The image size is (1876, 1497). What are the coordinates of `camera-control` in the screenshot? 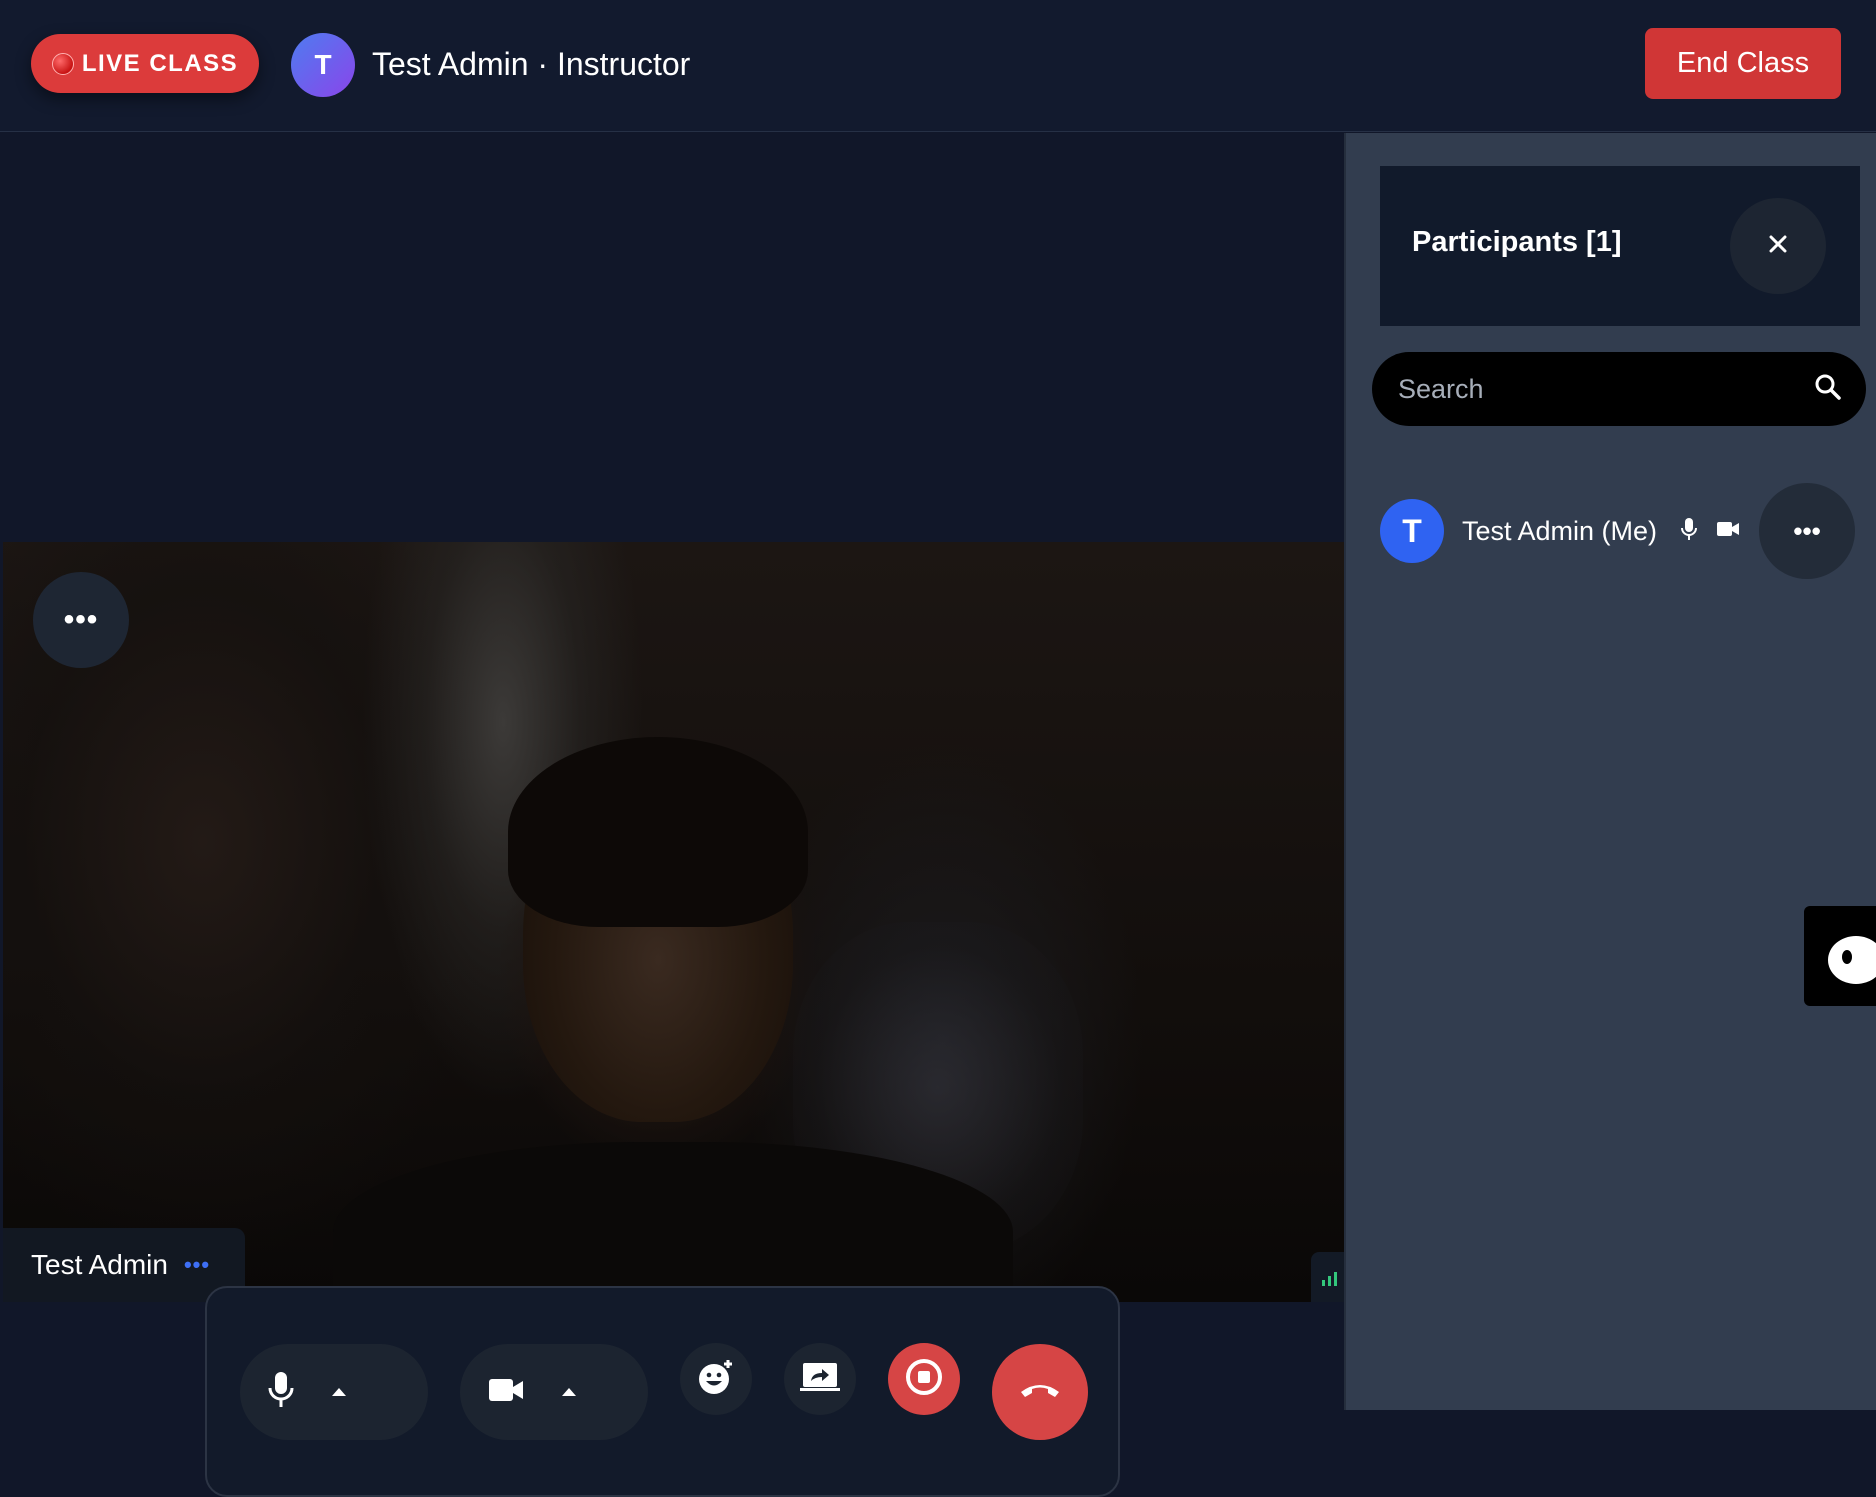 It's located at (554, 1392).